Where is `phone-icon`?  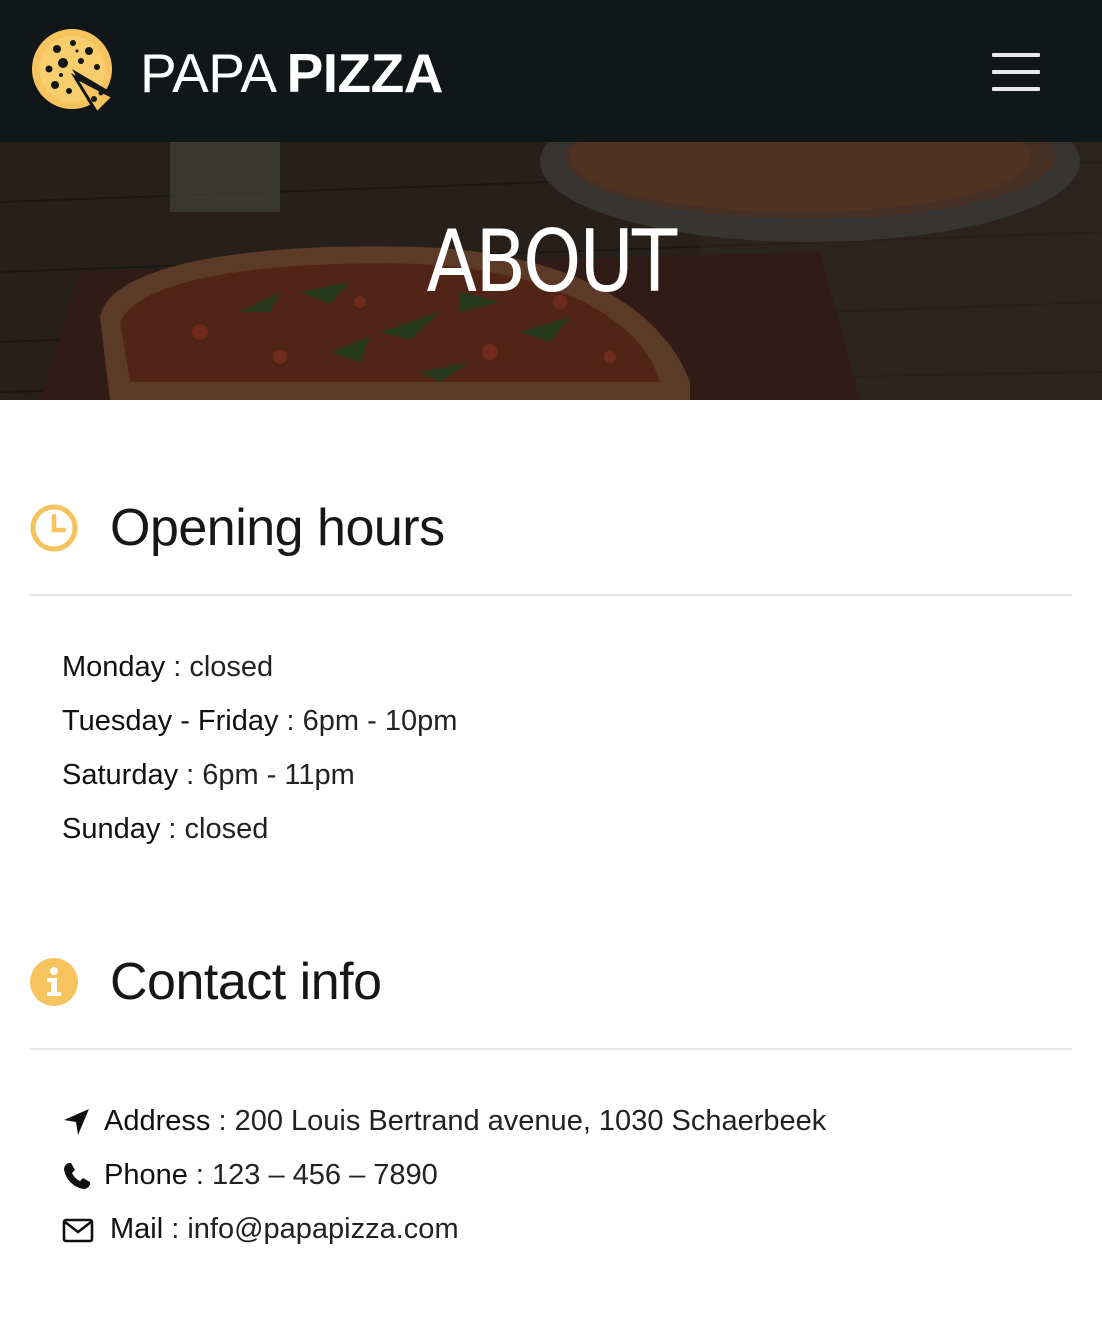
phone-icon is located at coordinates (77, 1176).